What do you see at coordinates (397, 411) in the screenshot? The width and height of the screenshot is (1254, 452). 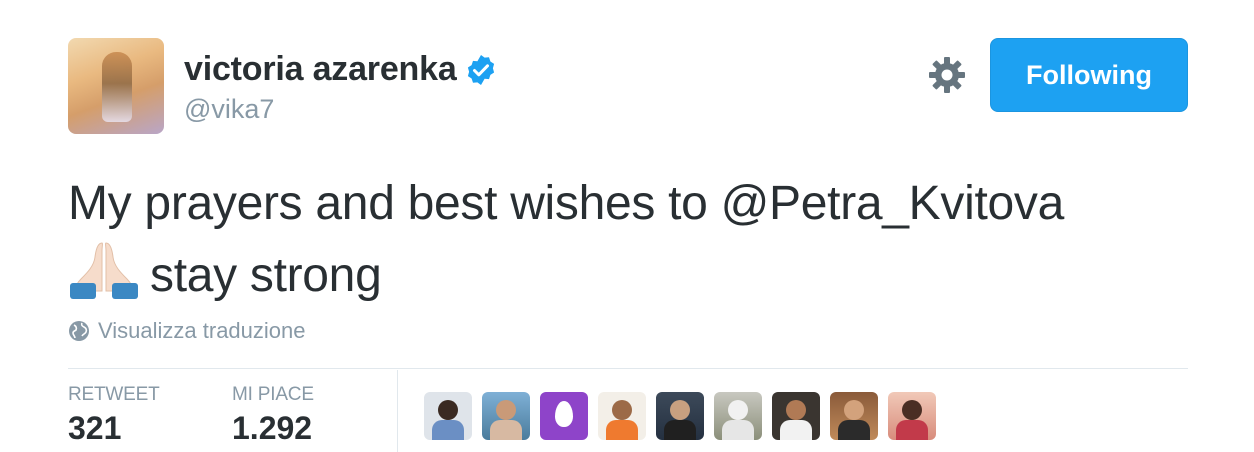 I see `stats-separator` at bounding box center [397, 411].